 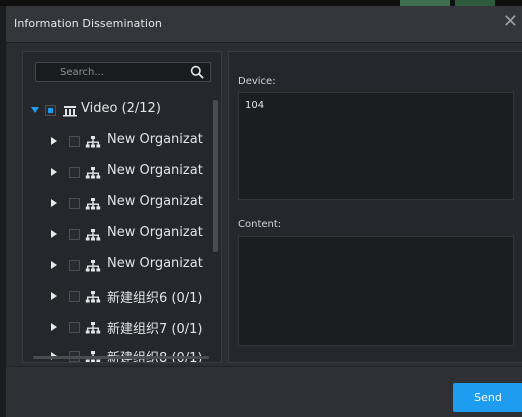 What do you see at coordinates (121, 357) in the screenshot?
I see `tree-horizontal-scrollbar` at bounding box center [121, 357].